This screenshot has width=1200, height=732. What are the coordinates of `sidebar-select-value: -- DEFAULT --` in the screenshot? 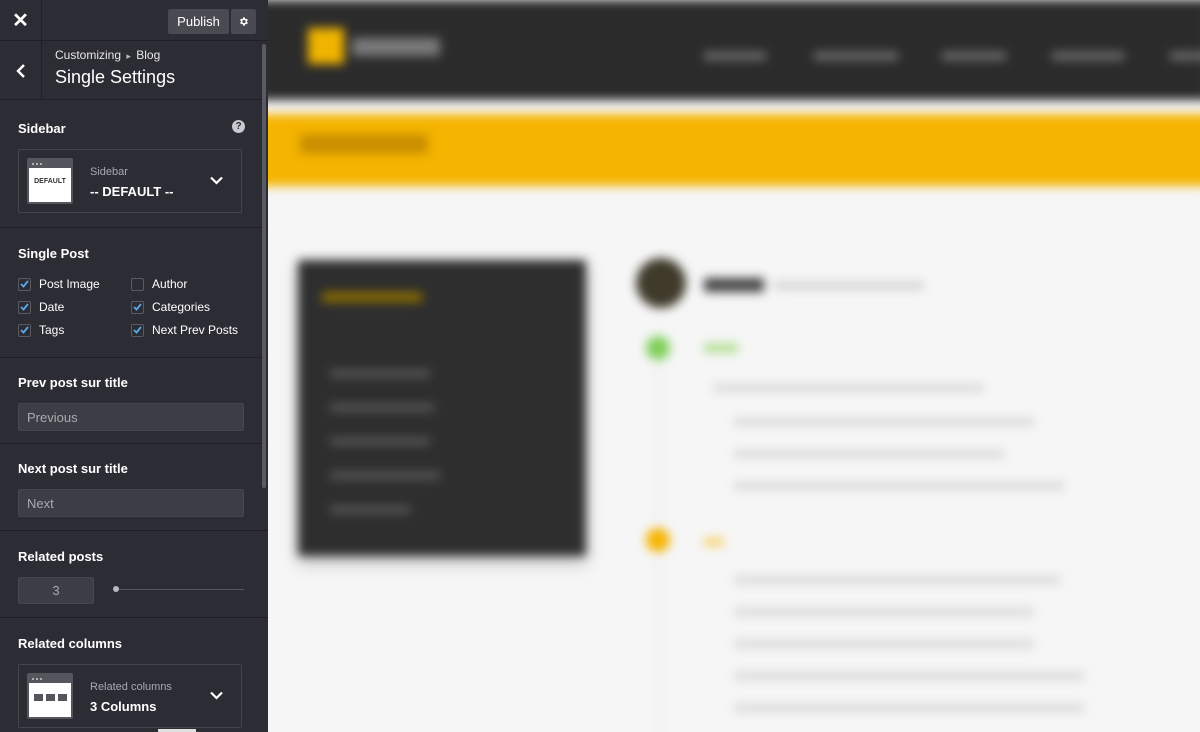 It's located at (132, 191).